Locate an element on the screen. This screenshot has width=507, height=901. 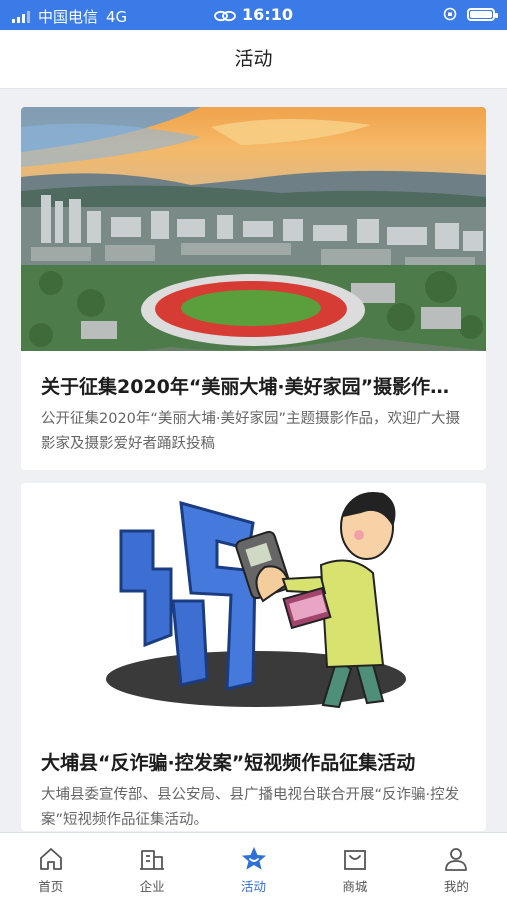
link-icon is located at coordinates (225, 15).